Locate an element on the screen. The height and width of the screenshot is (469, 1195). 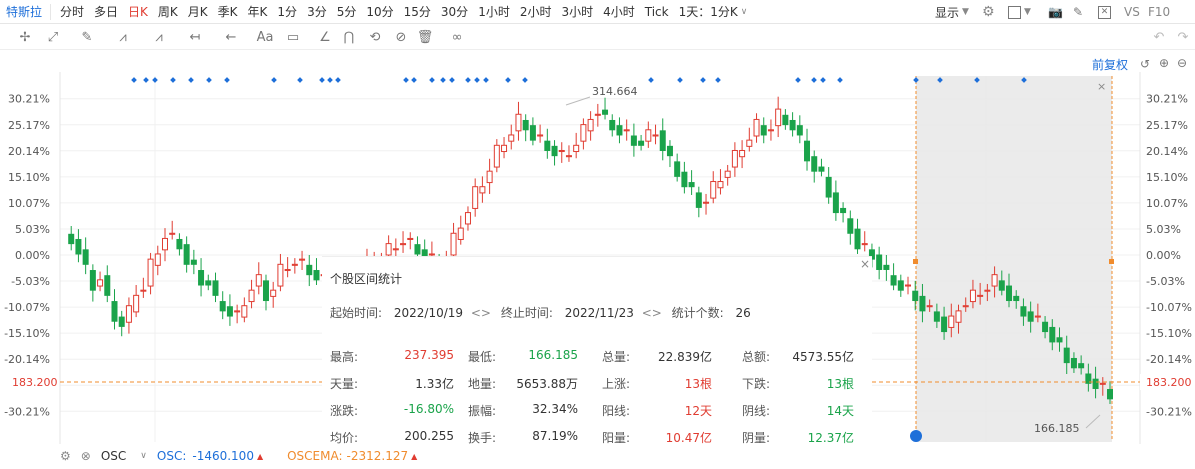
start-adjust-icon: <> is located at coordinates (481, 313).